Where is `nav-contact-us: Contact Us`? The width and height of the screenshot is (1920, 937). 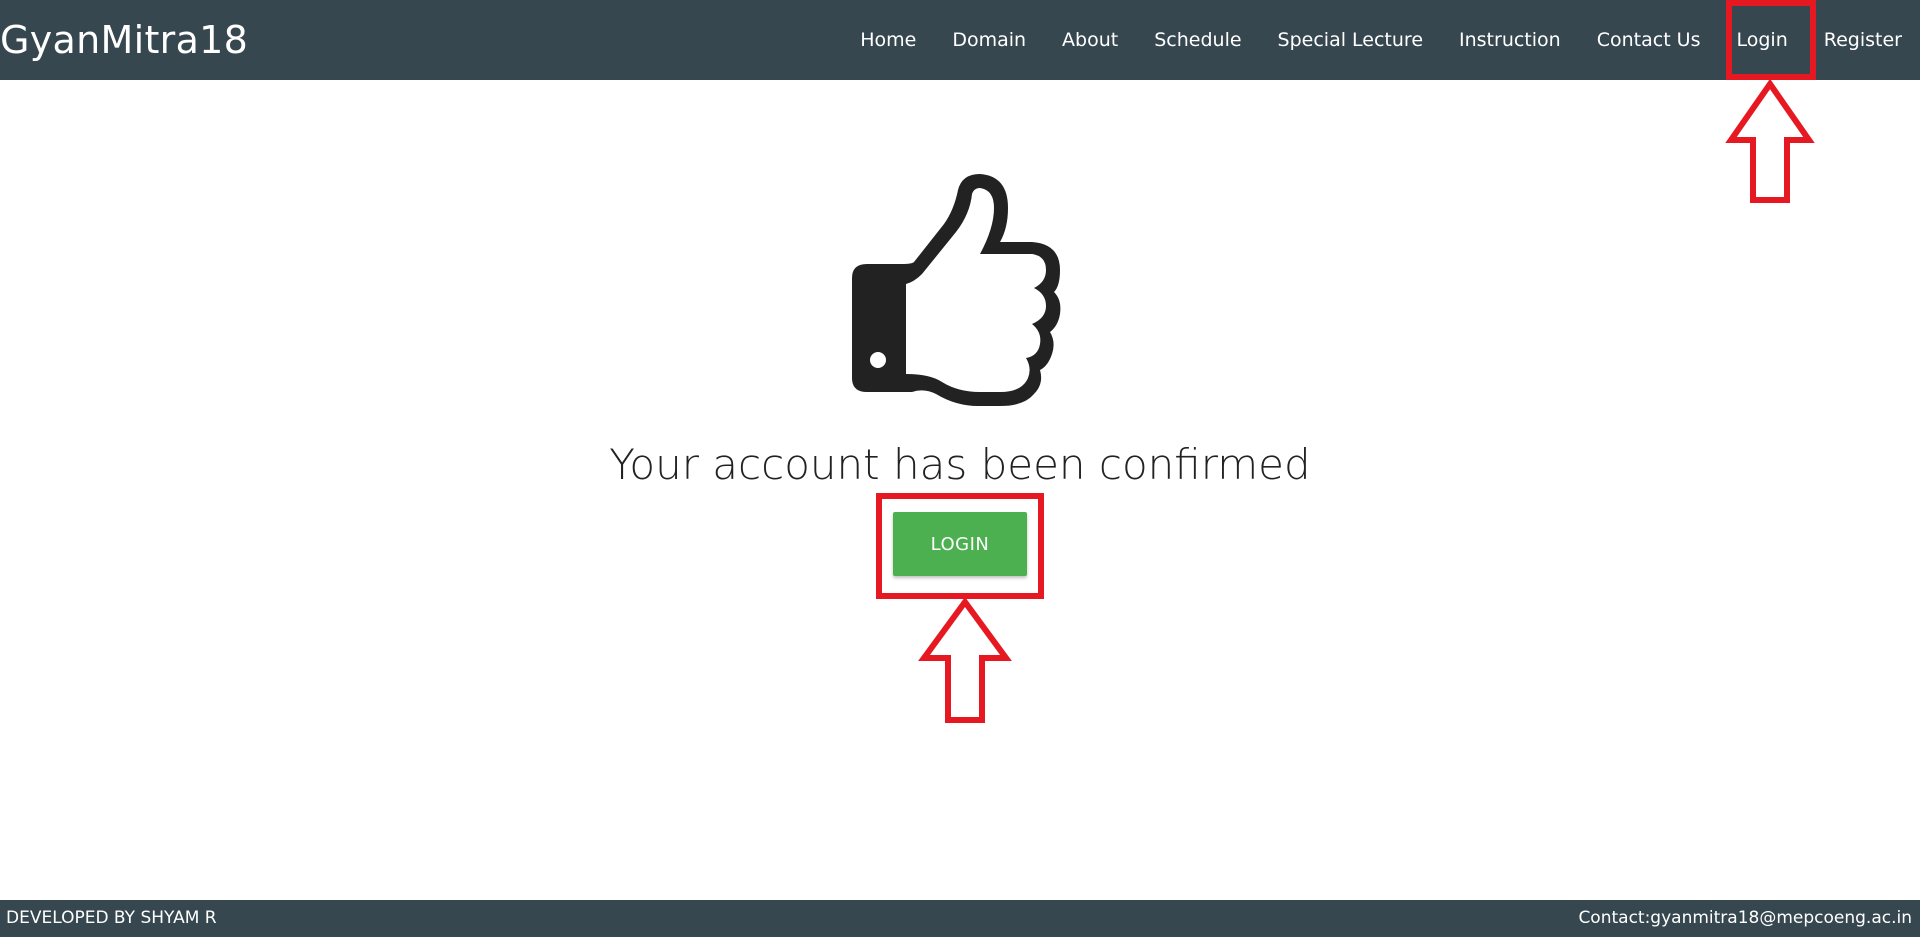 nav-contact-us: Contact Us is located at coordinates (1649, 40).